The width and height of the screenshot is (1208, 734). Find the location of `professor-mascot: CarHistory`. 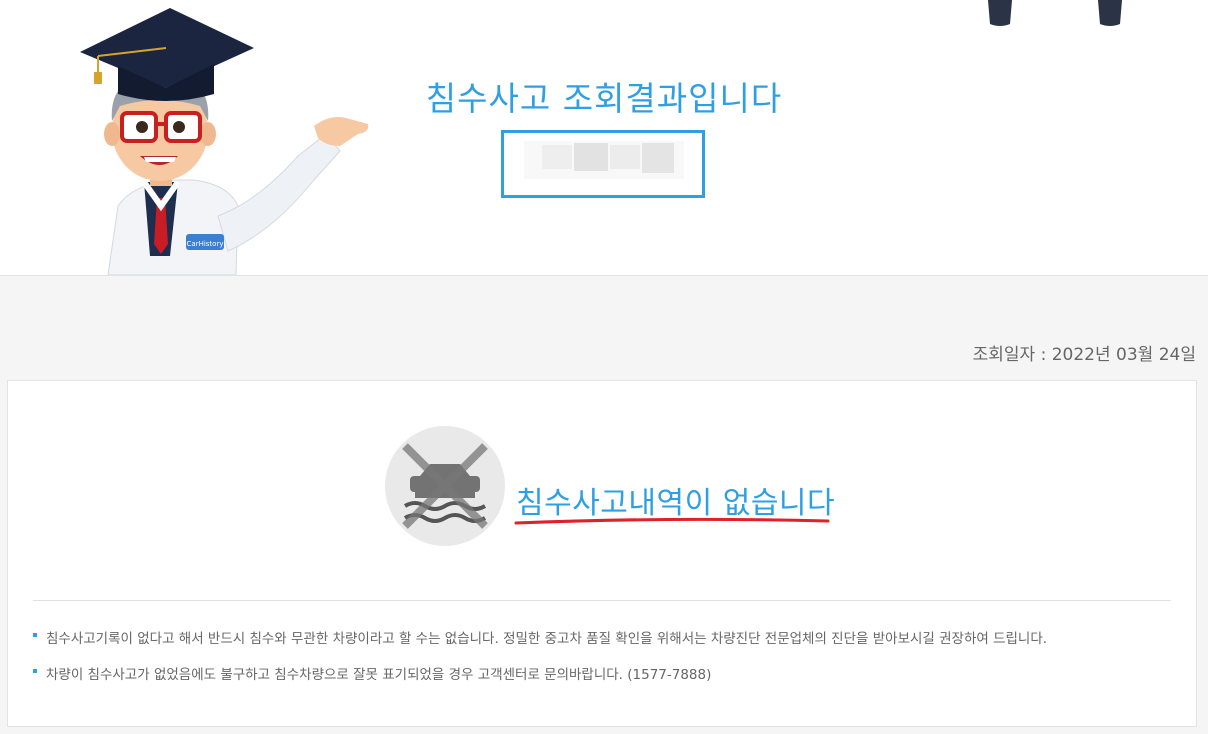

professor-mascot: CarHistory is located at coordinates (224, 141).